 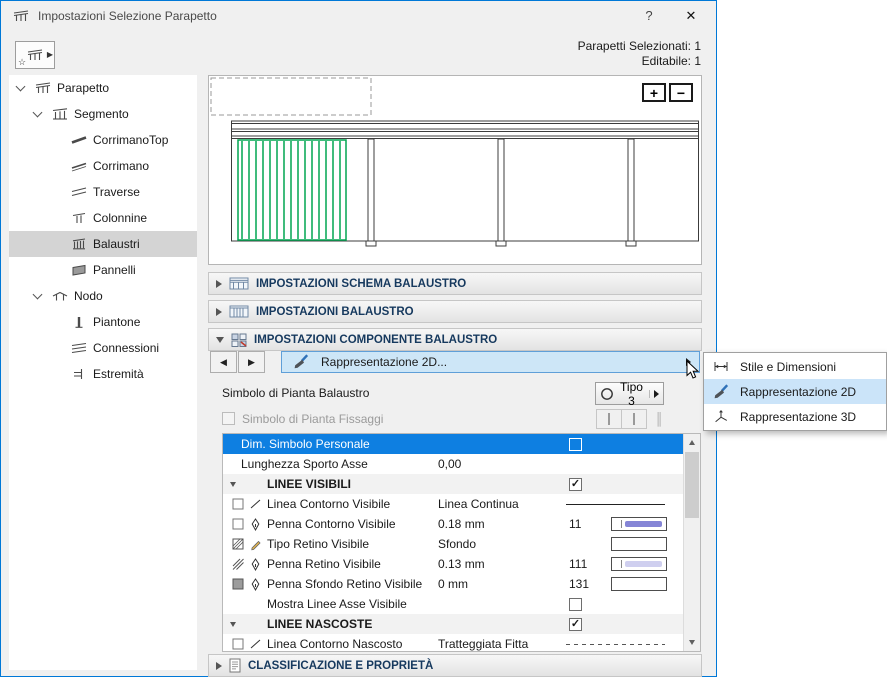 I want to click on row-value: Sfondo, so click(x=457, y=544).